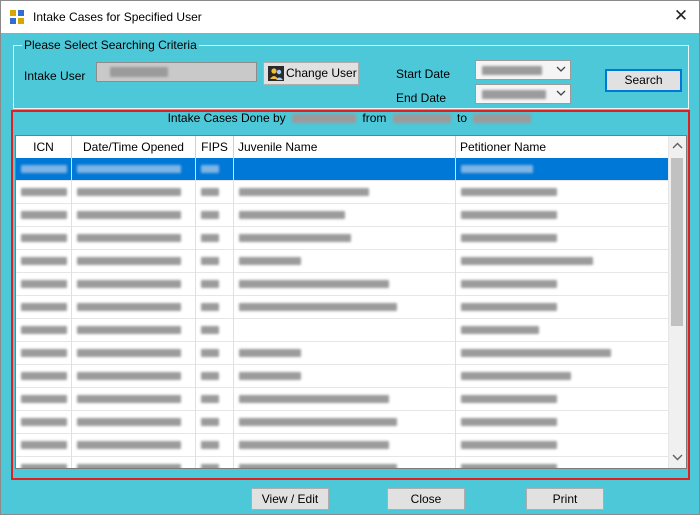 The image size is (700, 515). Describe the element at coordinates (423, 74) in the screenshot. I see `start-date-label: Start Date` at that location.